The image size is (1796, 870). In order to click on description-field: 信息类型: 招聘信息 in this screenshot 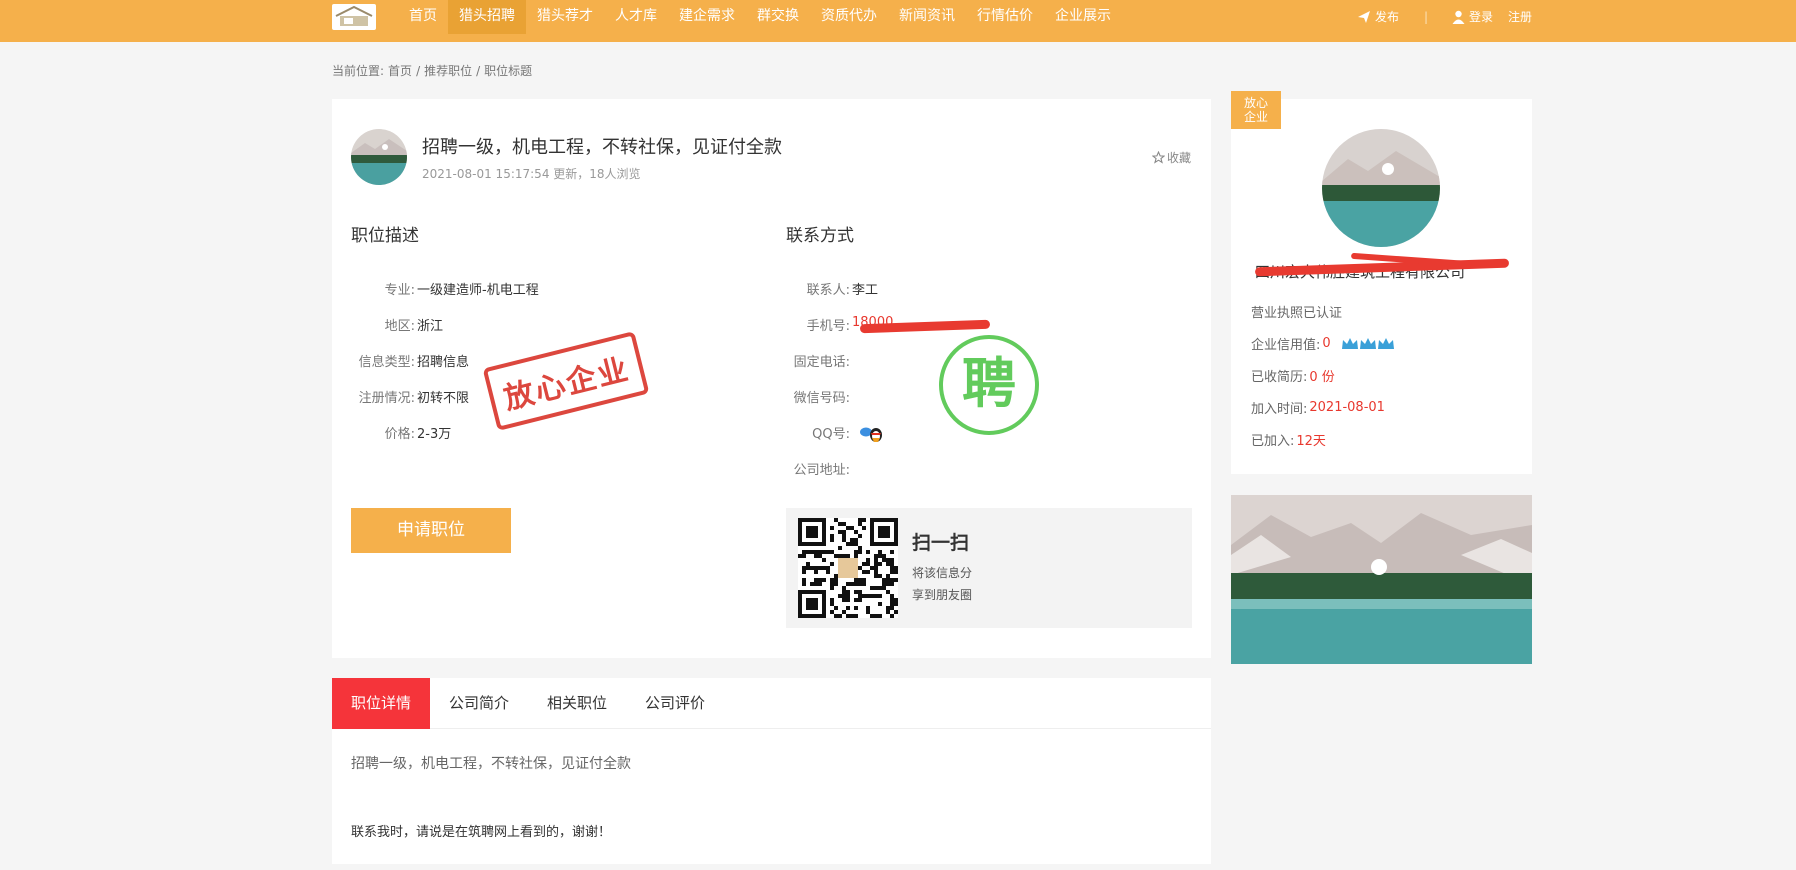, I will do `click(410, 360)`.